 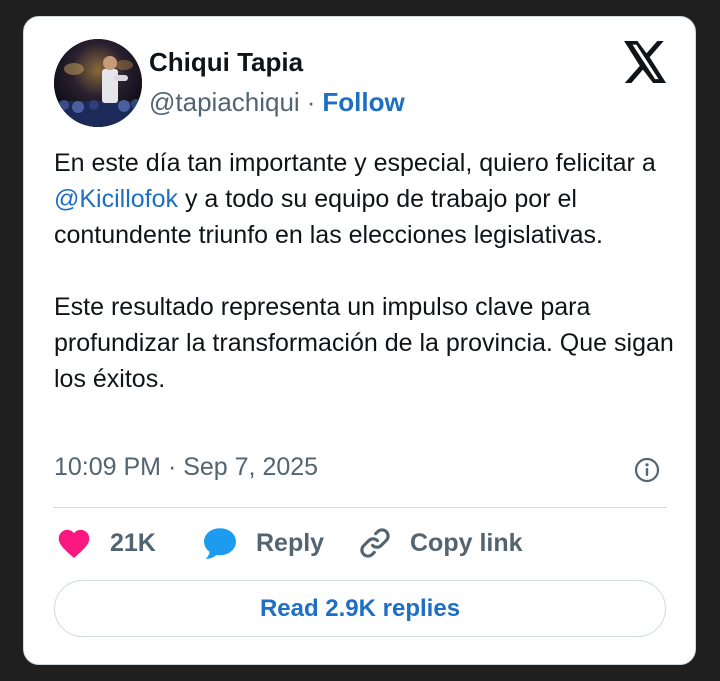 I want to click on avatar-photo, so click(x=98, y=83).